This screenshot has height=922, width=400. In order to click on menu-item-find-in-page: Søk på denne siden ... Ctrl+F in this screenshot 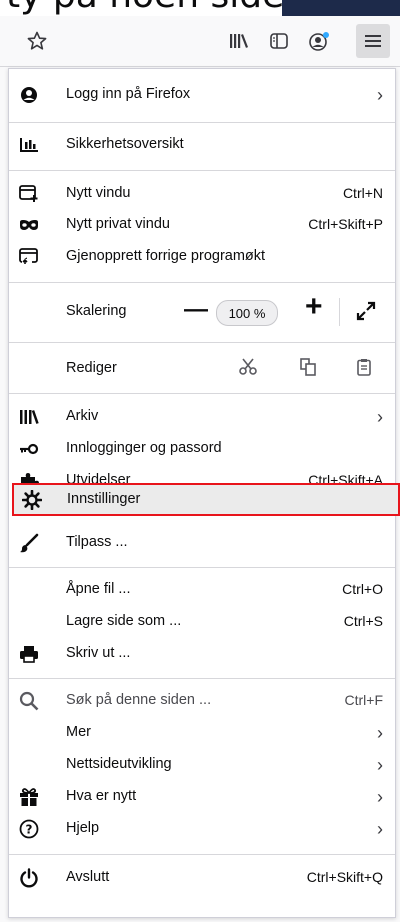, I will do `click(202, 701)`.